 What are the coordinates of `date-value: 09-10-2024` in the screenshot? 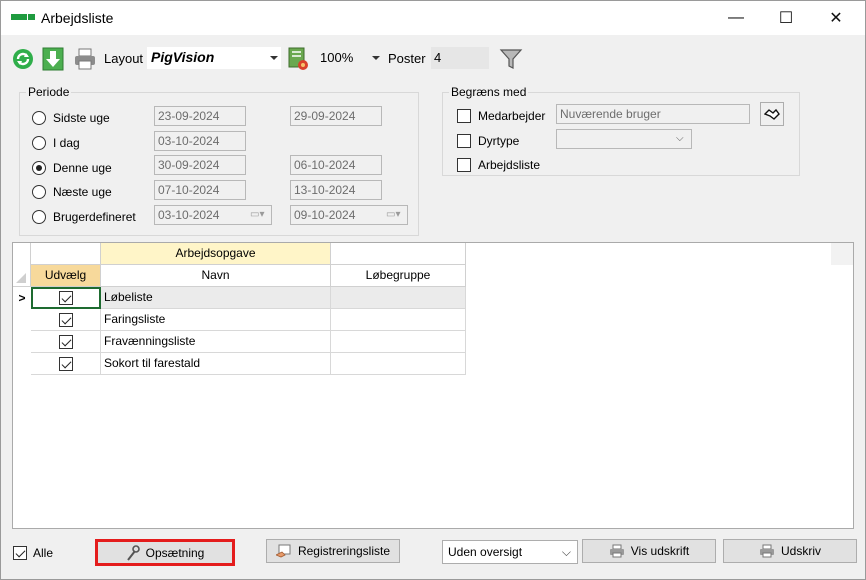 It's located at (325, 215).